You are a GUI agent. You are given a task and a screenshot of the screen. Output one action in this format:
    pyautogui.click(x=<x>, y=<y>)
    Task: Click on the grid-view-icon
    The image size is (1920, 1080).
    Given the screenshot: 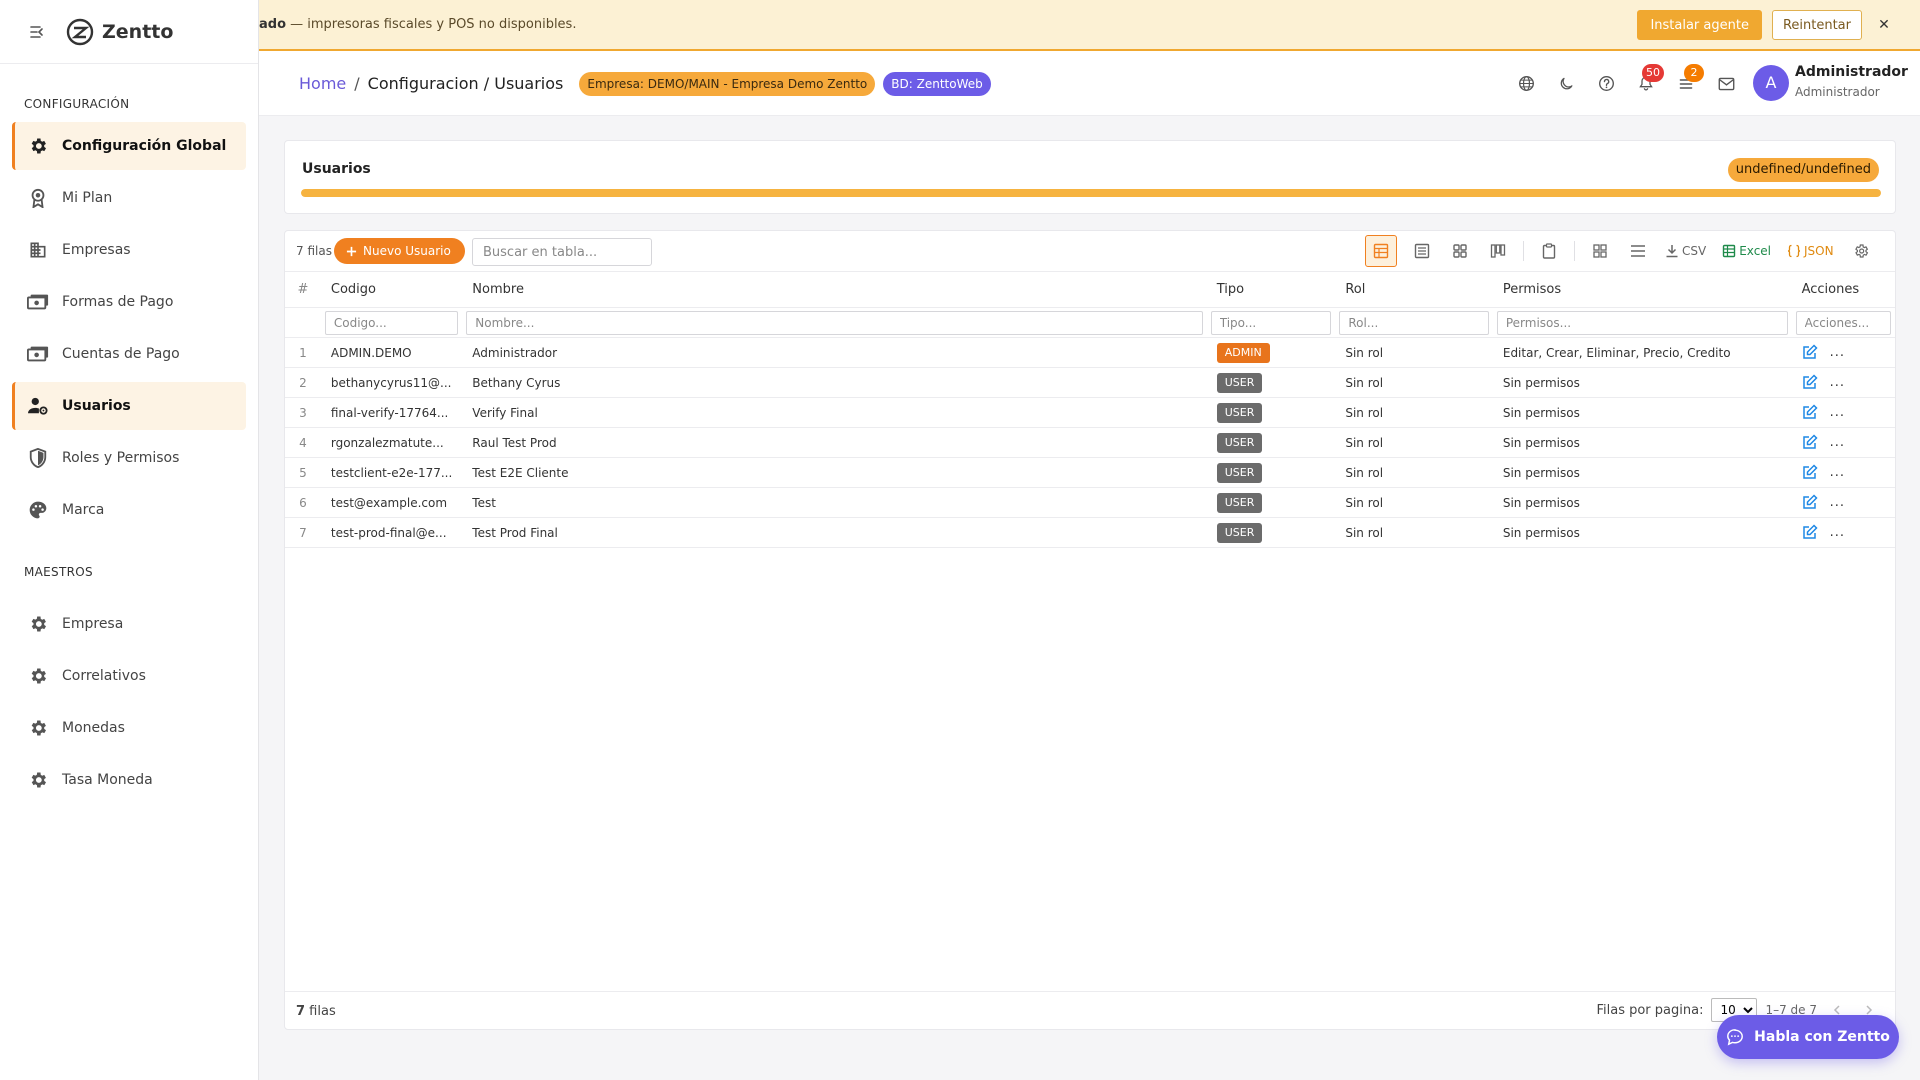 What is the action you would take?
    pyautogui.click(x=1460, y=251)
    